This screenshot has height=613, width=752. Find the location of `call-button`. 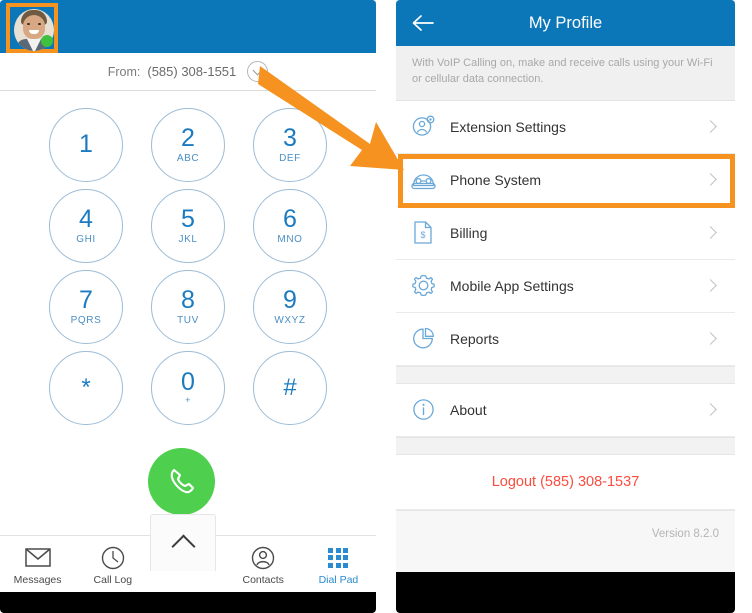

call-button is located at coordinates (181, 481).